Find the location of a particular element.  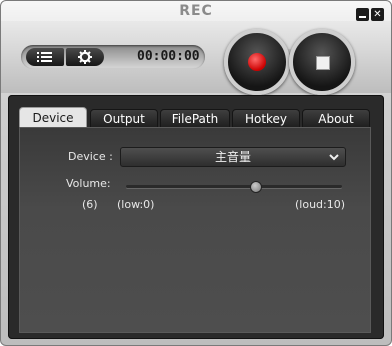

volume-label: Volume: is located at coordinates (88, 183).